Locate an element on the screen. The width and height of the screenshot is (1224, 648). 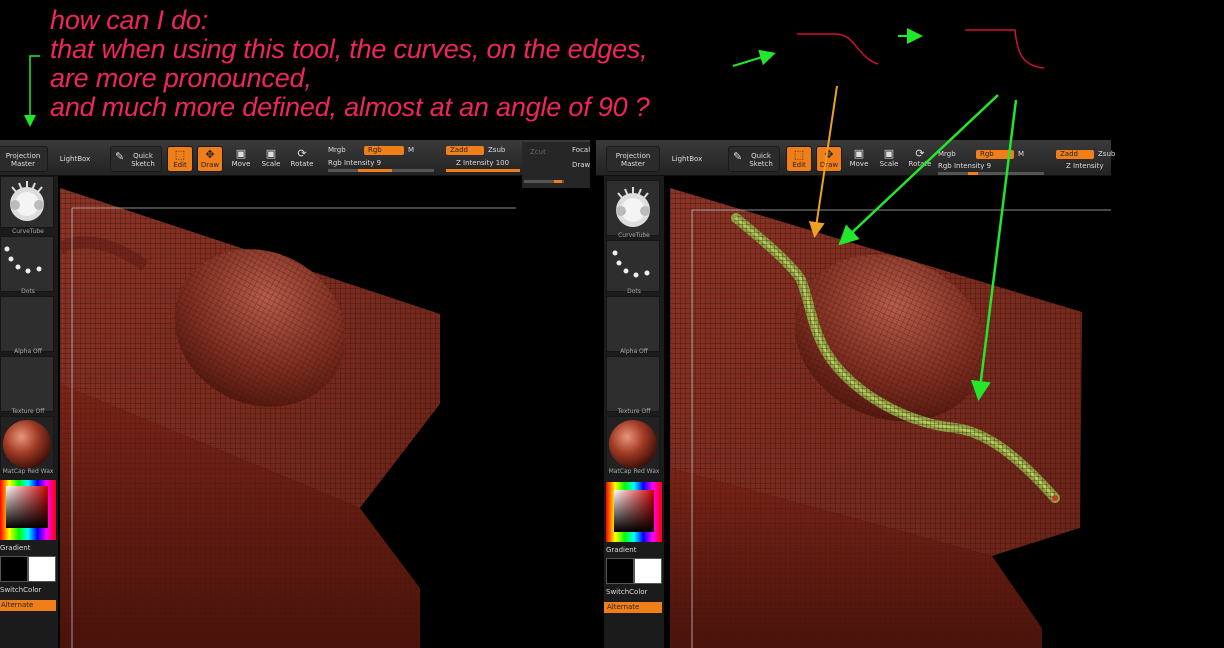
alpha-name: Alpha Off is located at coordinates (634, 351).